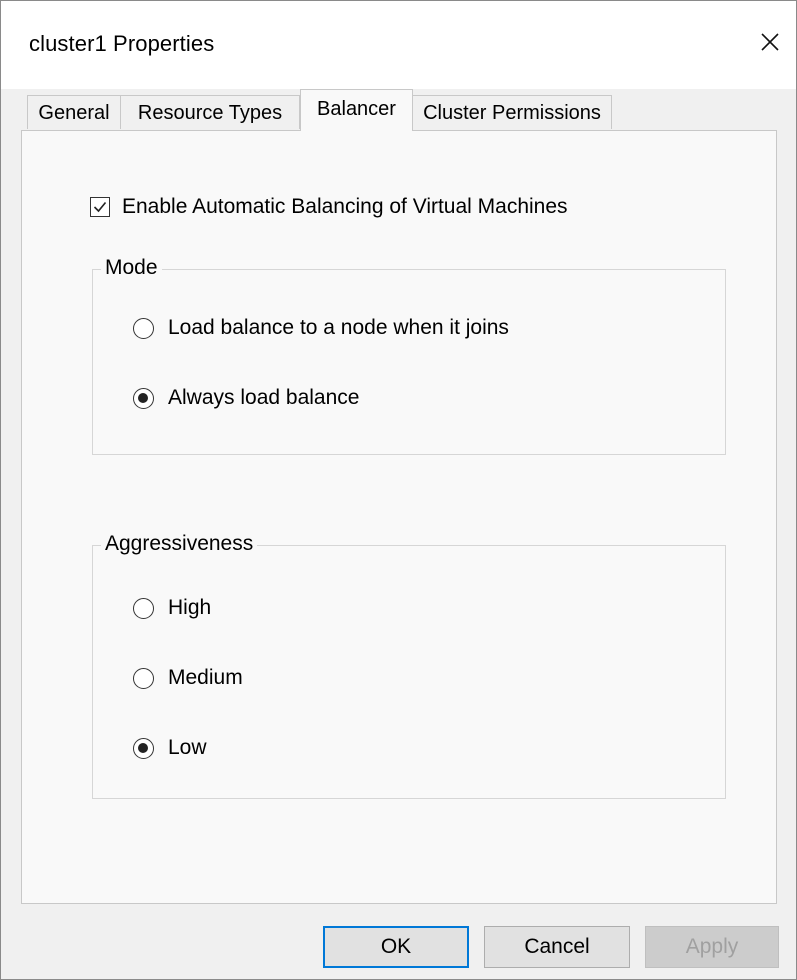 Image resolution: width=797 pixels, height=980 pixels. I want to click on aggressiveness-option-high: High, so click(172, 608).